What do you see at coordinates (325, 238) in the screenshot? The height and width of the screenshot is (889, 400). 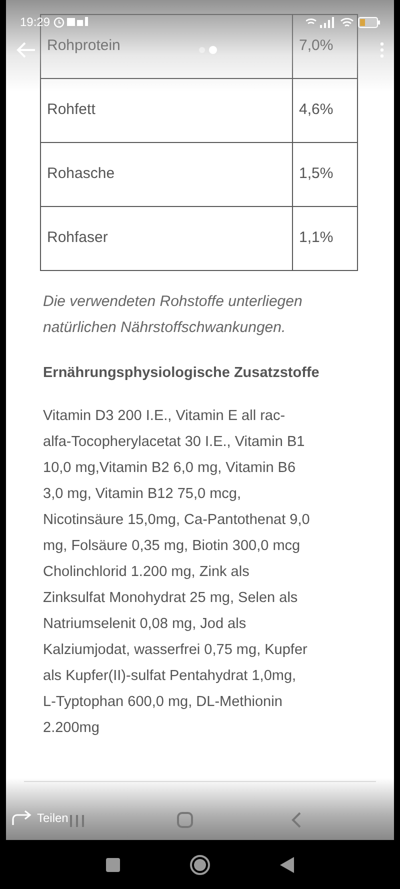 I see `nutrient-value: 1,1%` at bounding box center [325, 238].